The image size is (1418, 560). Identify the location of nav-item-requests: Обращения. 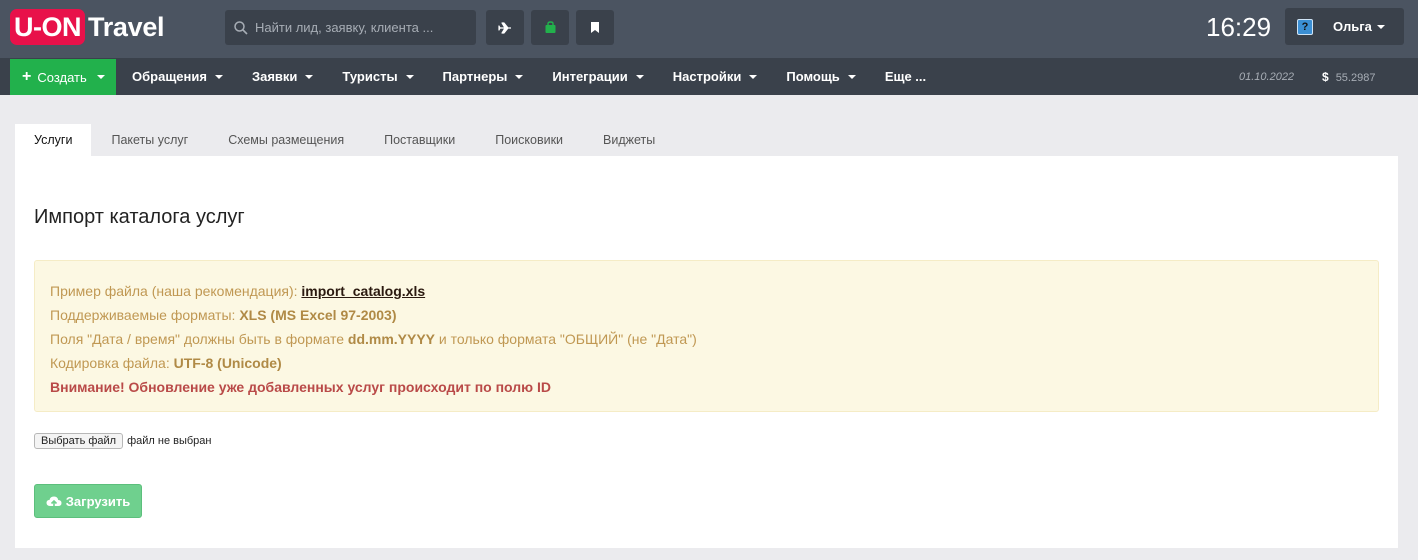
(177, 76).